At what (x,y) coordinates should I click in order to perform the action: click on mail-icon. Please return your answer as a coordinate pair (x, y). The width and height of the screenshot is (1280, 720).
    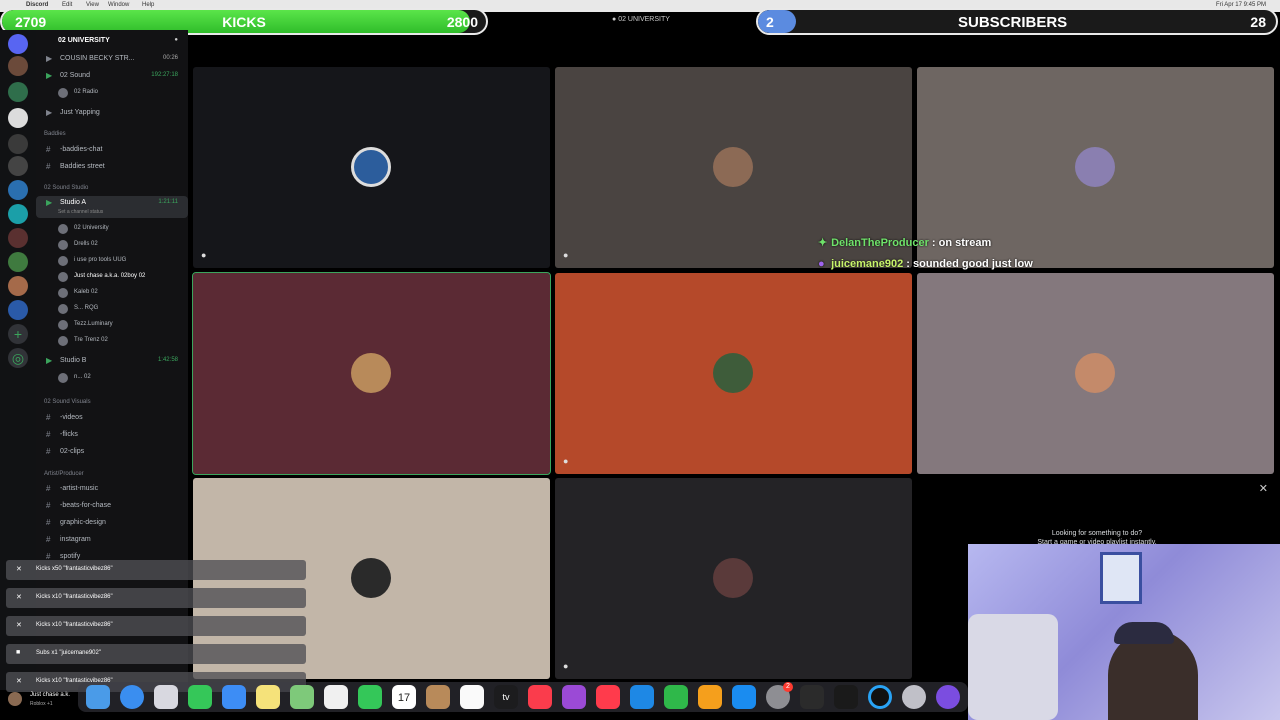
    Looking at the image, I should click on (234, 697).